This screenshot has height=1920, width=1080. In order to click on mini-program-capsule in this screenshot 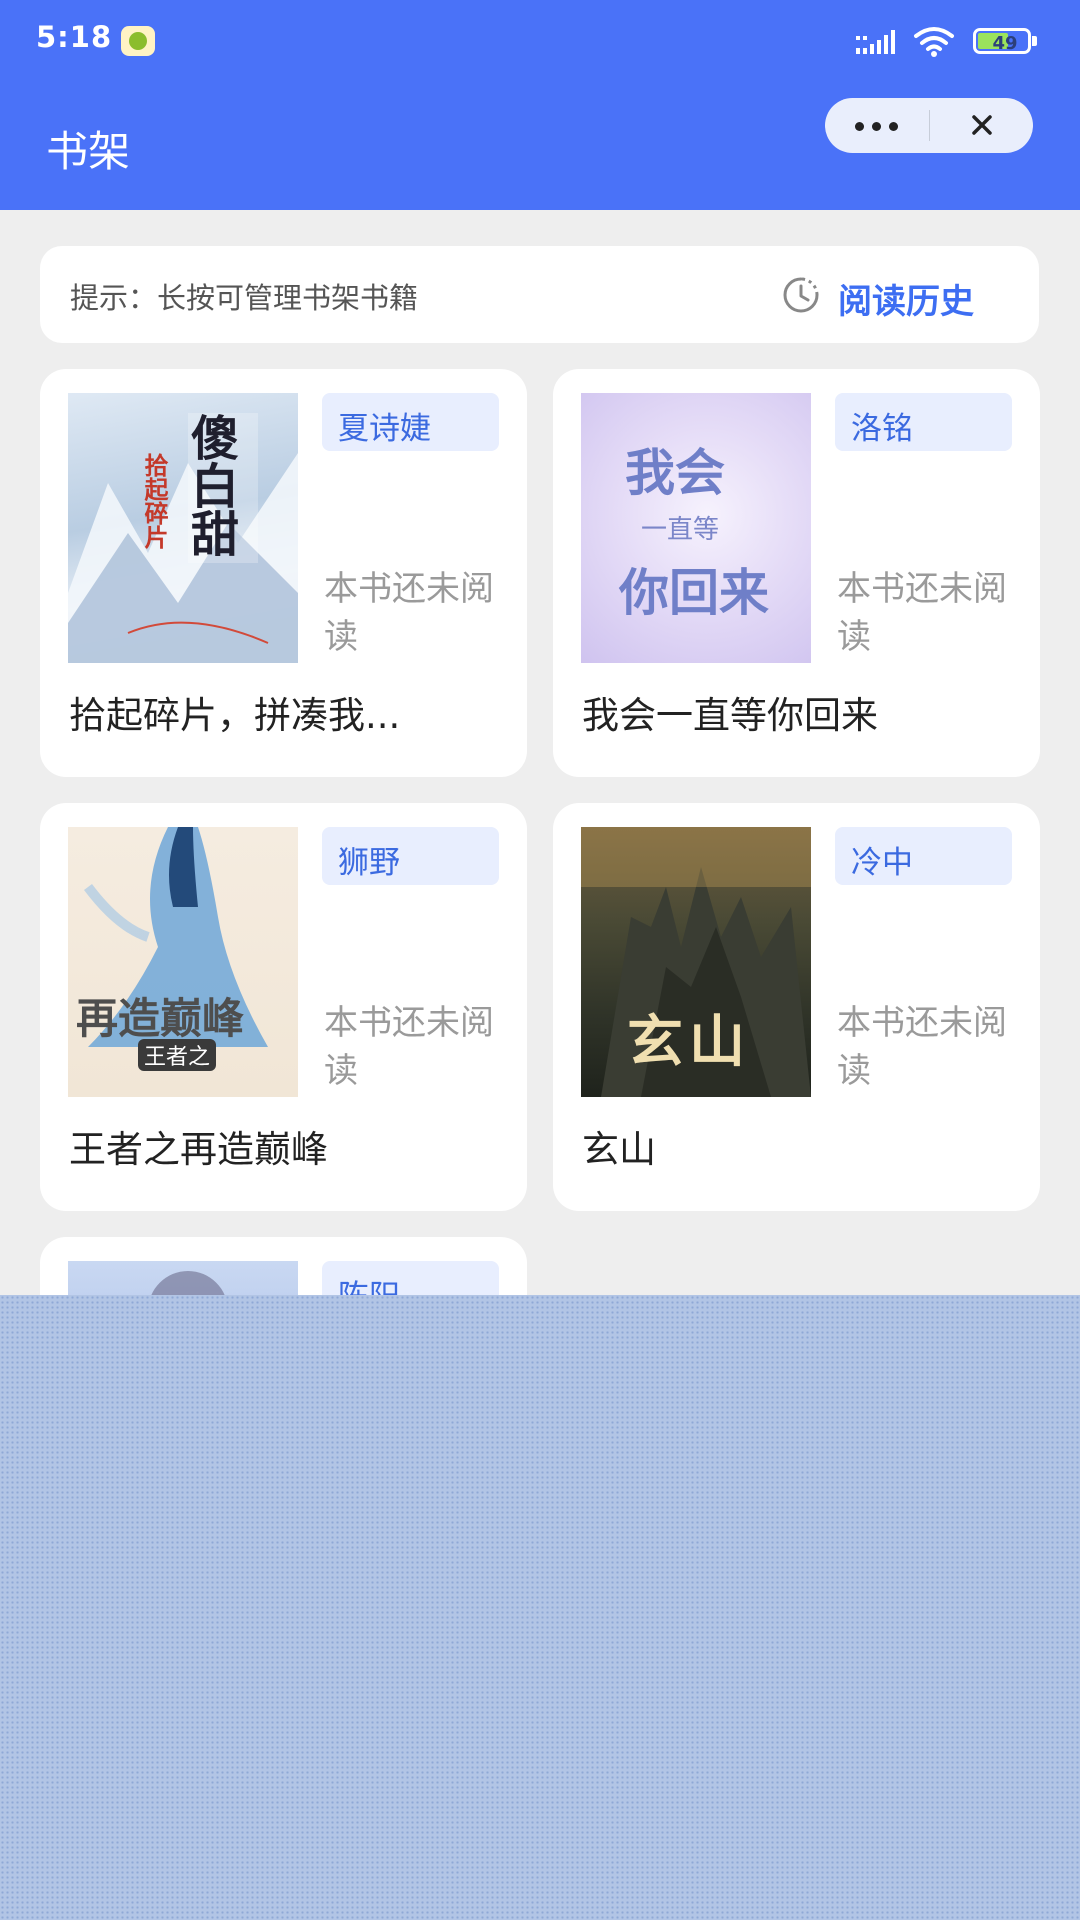, I will do `click(929, 125)`.